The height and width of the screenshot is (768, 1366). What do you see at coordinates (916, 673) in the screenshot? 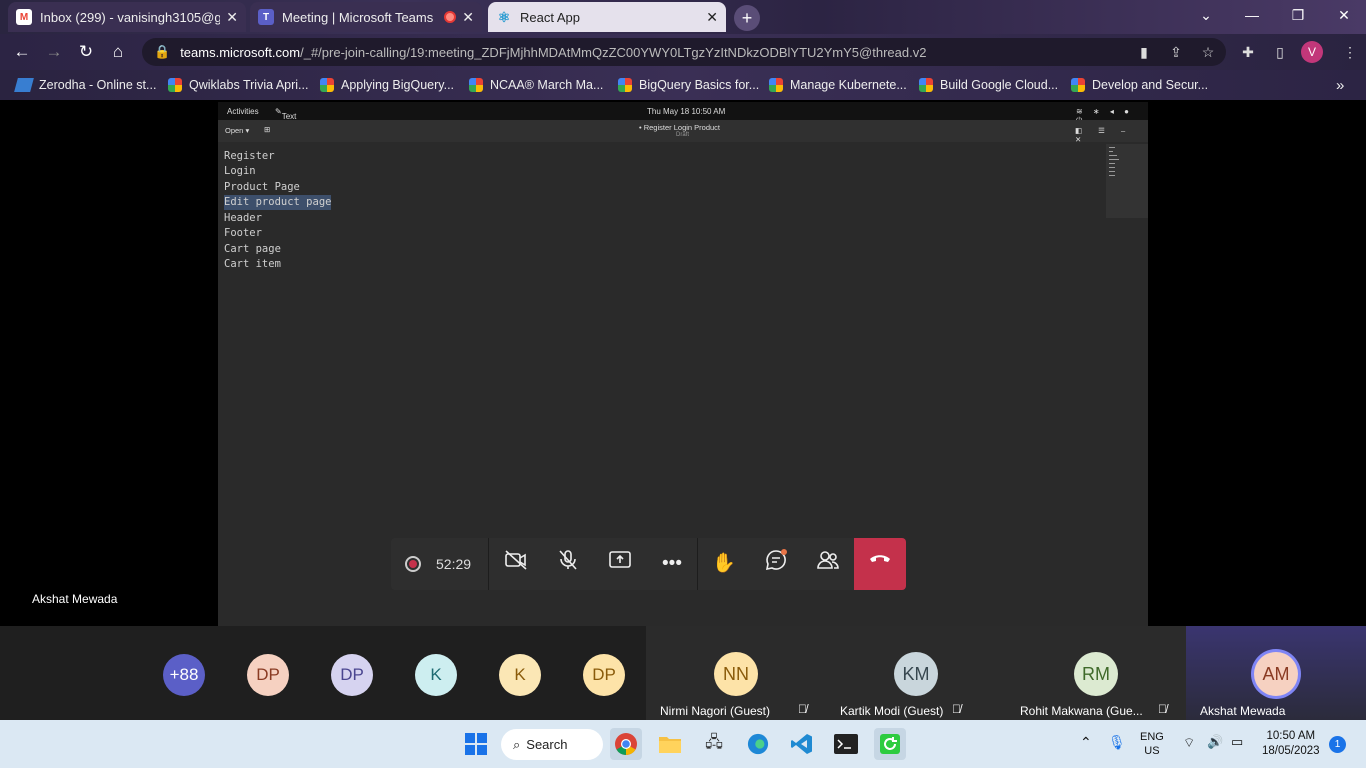
I see `participant-tile: KM Kartik Modi (Guest) 🎙̸` at bounding box center [916, 673].